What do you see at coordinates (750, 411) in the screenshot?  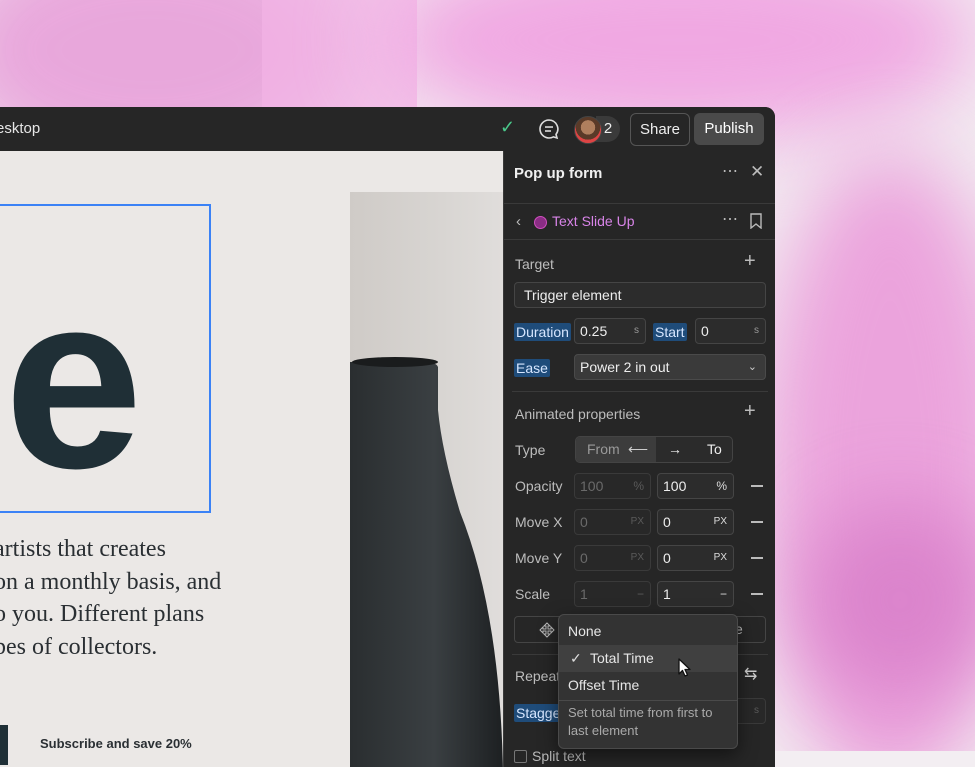 I see `add-property-icon: +` at bounding box center [750, 411].